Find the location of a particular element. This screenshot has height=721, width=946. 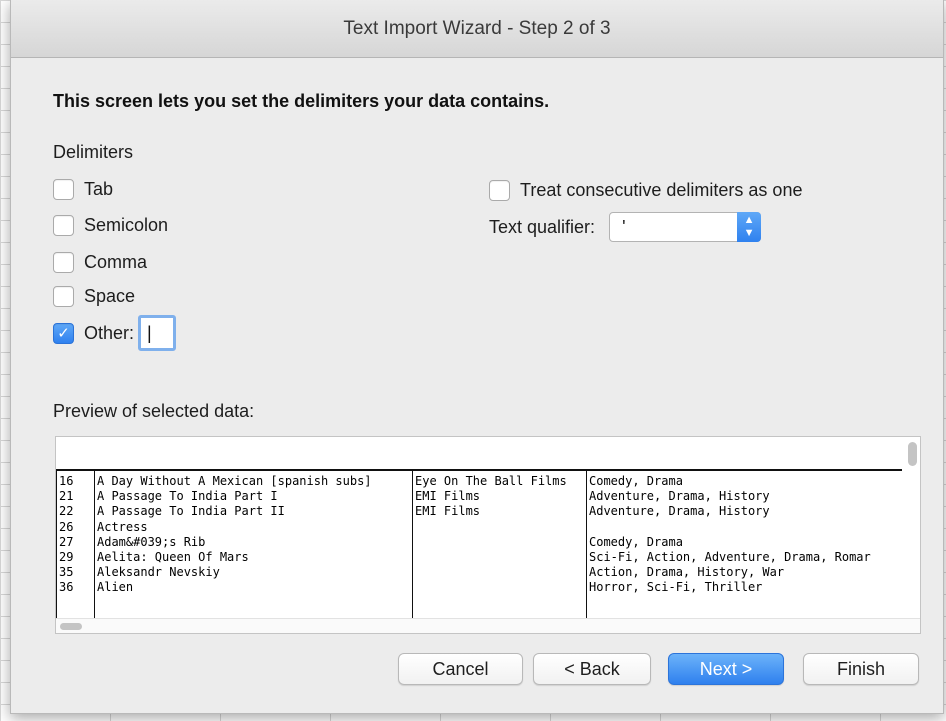

preview-cell: Aelita: Queen Of Mars is located at coordinates (173, 557).